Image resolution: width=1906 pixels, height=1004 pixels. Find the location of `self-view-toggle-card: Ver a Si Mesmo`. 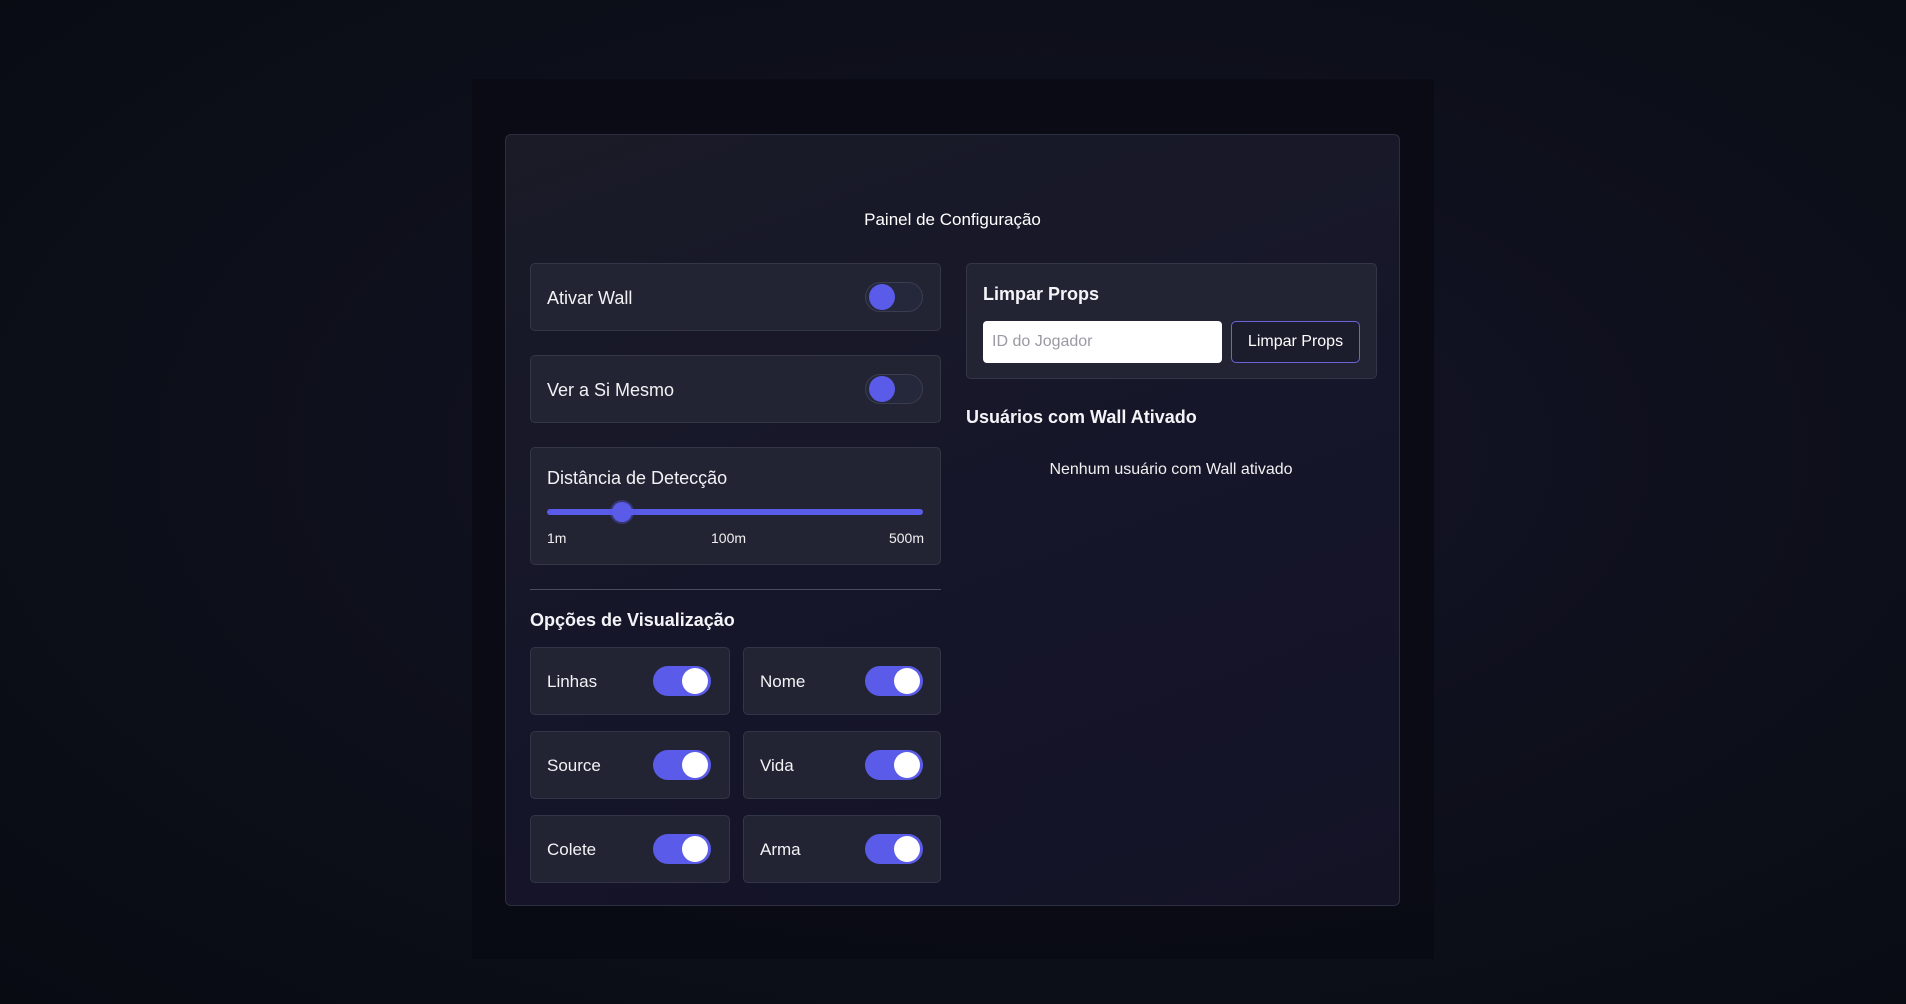

self-view-toggle-card: Ver a Si Mesmo is located at coordinates (735, 389).